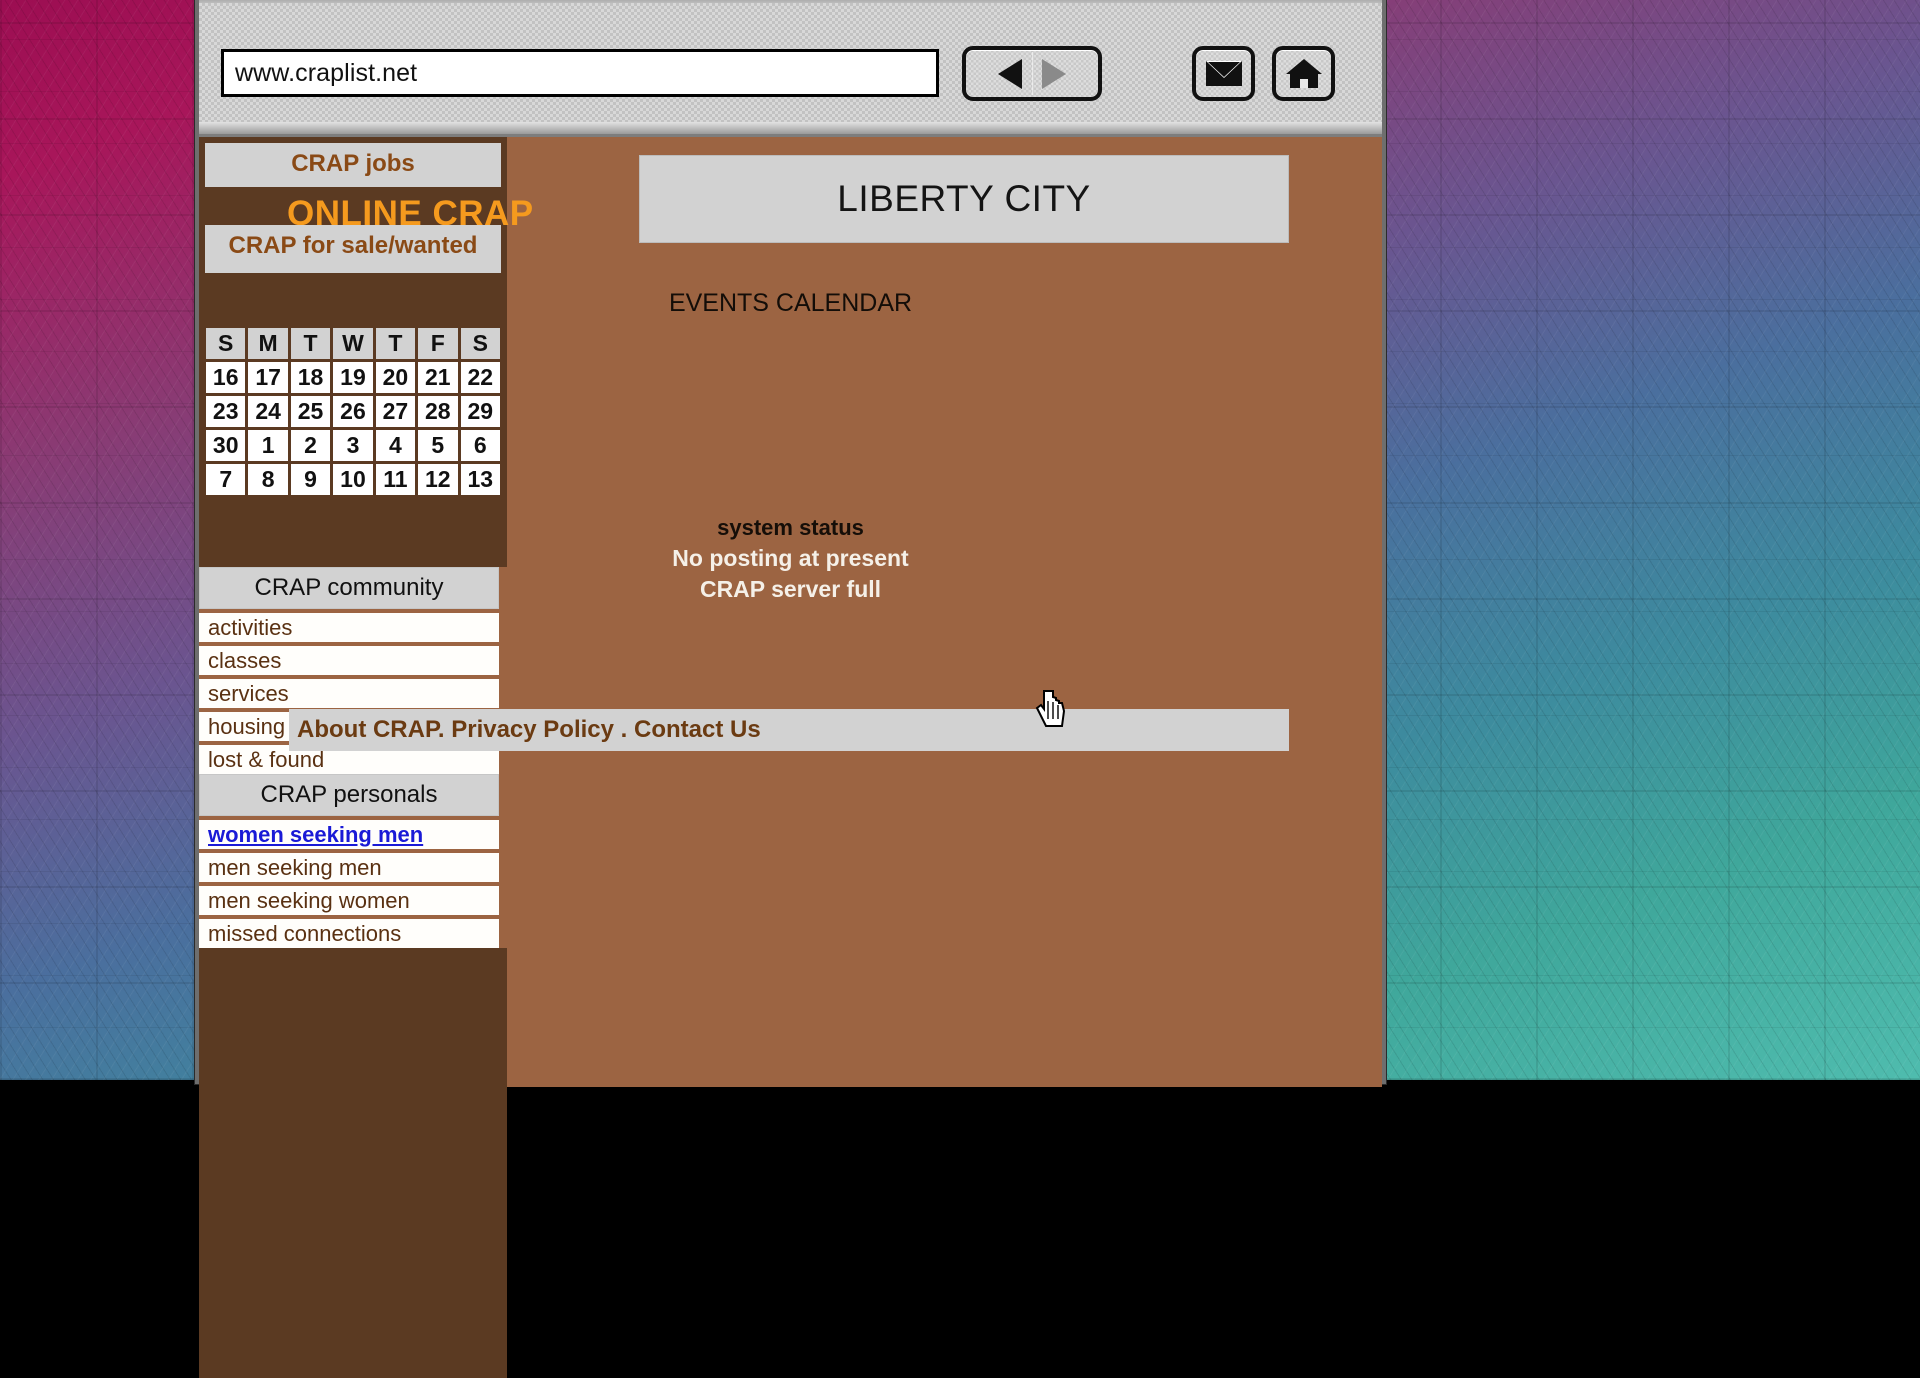  I want to click on calendar-day-cell: 23, so click(226, 411).